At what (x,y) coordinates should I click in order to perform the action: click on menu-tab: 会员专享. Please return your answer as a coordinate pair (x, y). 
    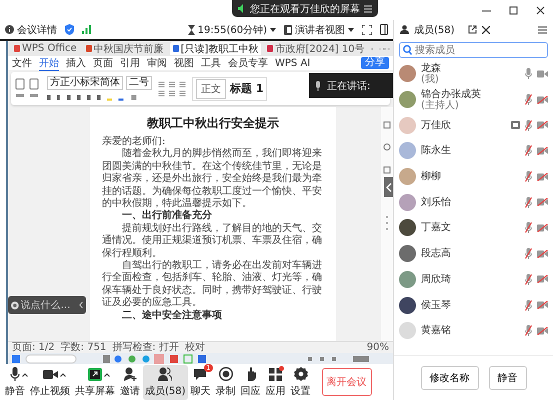
    Looking at the image, I should click on (248, 63).